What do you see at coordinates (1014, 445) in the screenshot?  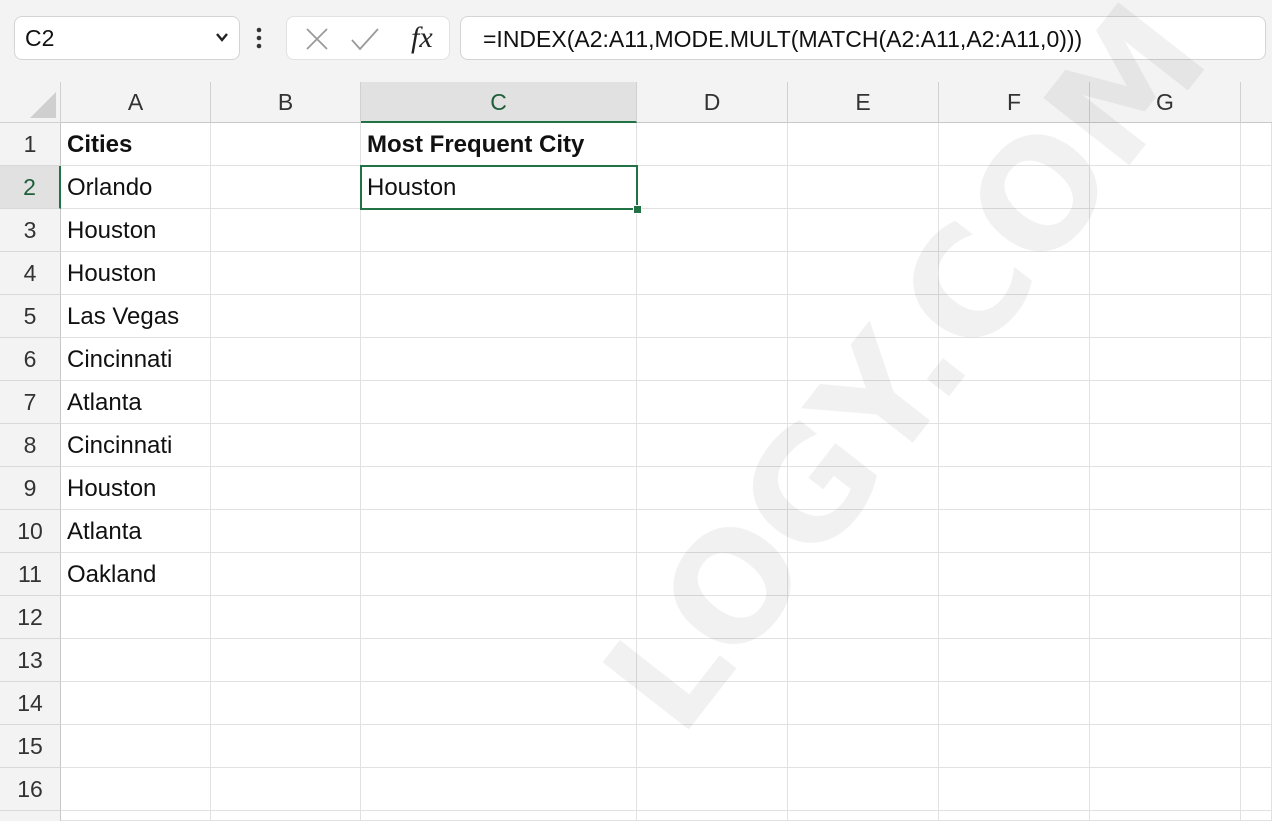 I see `cell-f8` at bounding box center [1014, 445].